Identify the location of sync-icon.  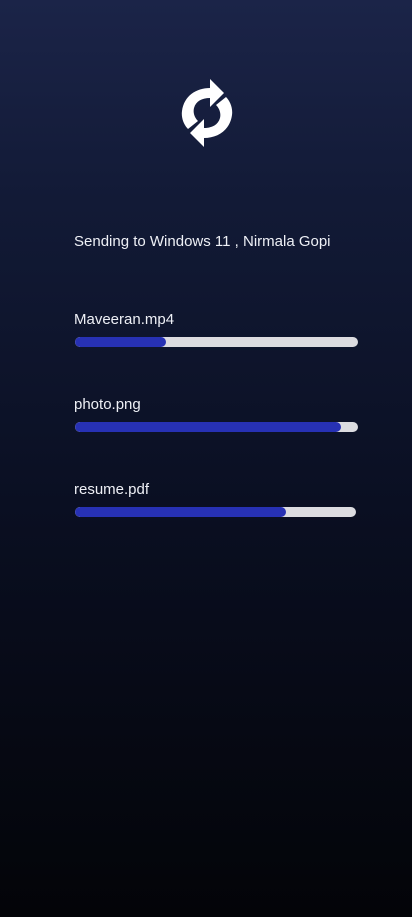
(207, 113).